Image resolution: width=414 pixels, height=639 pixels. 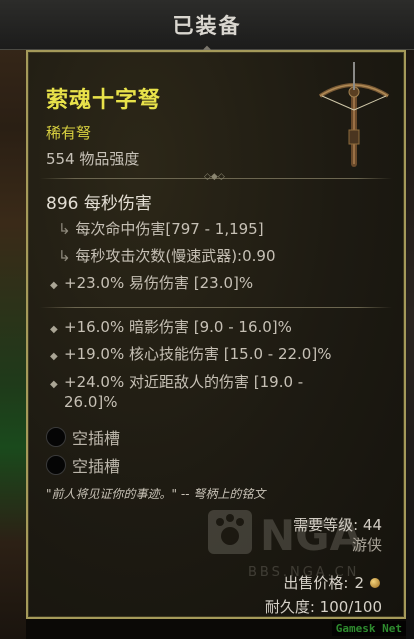 What do you see at coordinates (175, 256) in the screenshot?
I see `attacks-per-second-text: 每秒攻击次数(慢速武器):0.90` at bounding box center [175, 256].